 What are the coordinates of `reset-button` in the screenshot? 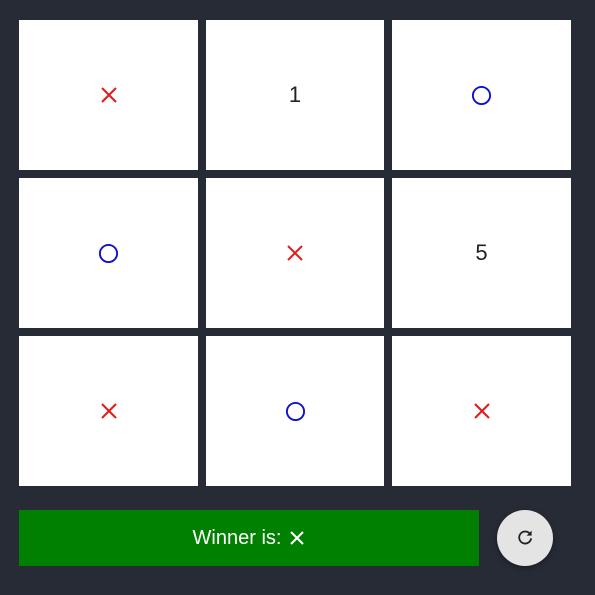 It's located at (525, 538).